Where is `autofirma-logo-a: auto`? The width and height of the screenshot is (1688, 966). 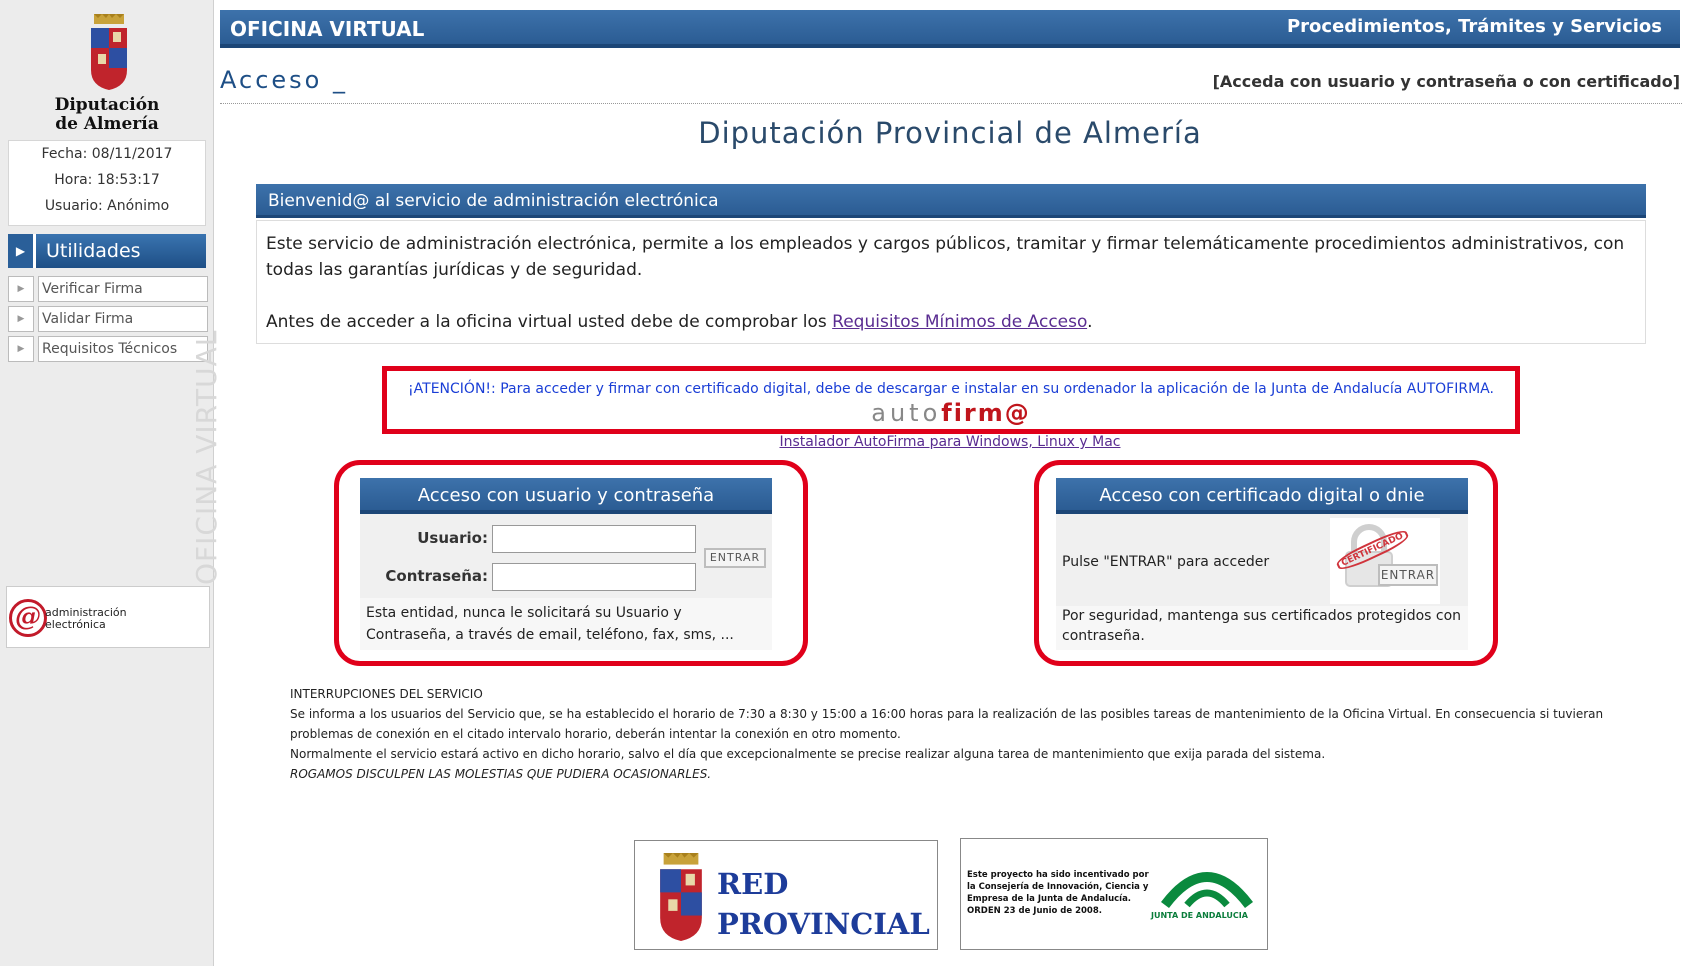 autofirma-logo-a: auto is located at coordinates (906, 413).